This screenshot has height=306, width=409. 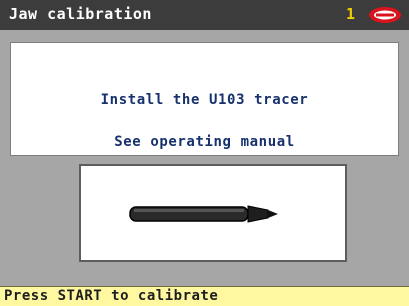 What do you see at coordinates (80, 14) in the screenshot?
I see `page-title: Jaw calibration` at bounding box center [80, 14].